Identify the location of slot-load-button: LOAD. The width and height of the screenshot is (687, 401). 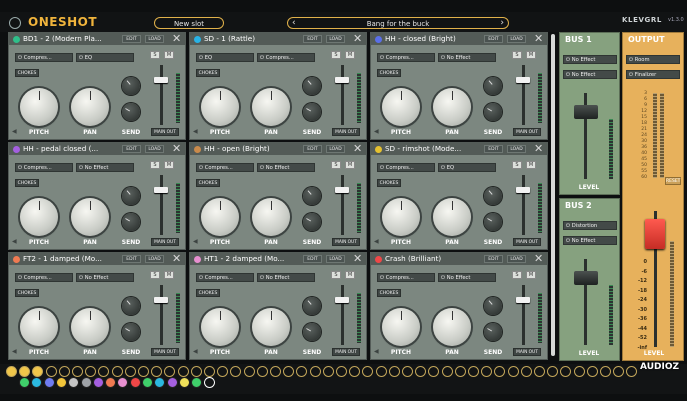
(154, 39).